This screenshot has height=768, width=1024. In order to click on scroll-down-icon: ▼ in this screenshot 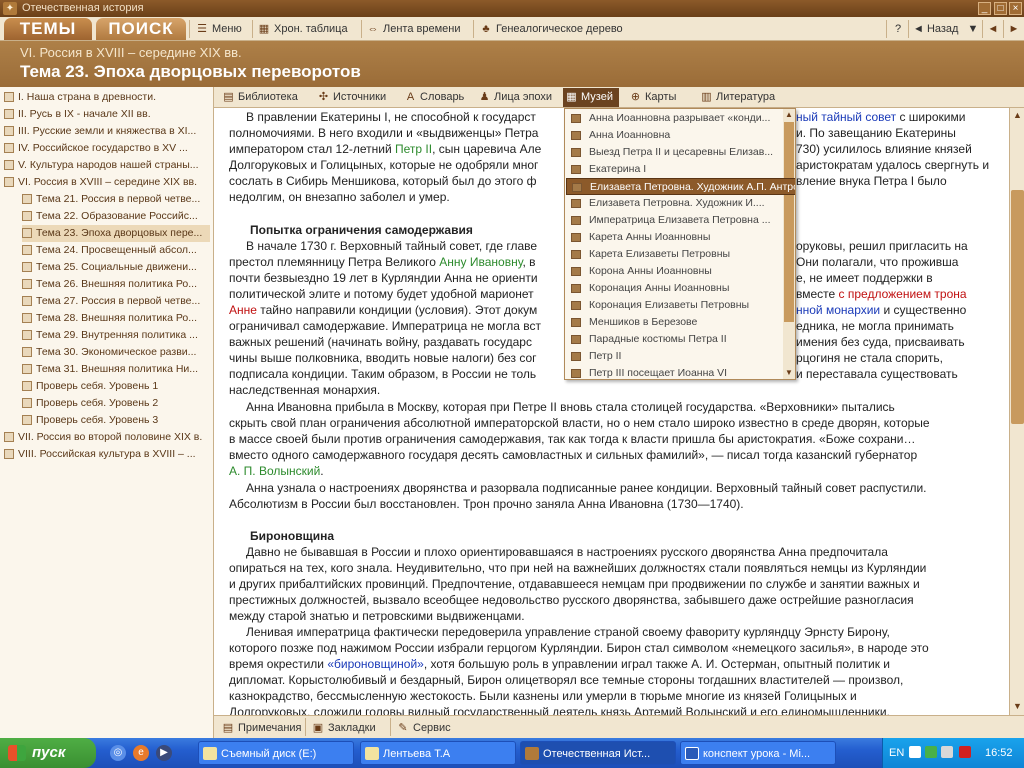, I will do `click(1017, 706)`.